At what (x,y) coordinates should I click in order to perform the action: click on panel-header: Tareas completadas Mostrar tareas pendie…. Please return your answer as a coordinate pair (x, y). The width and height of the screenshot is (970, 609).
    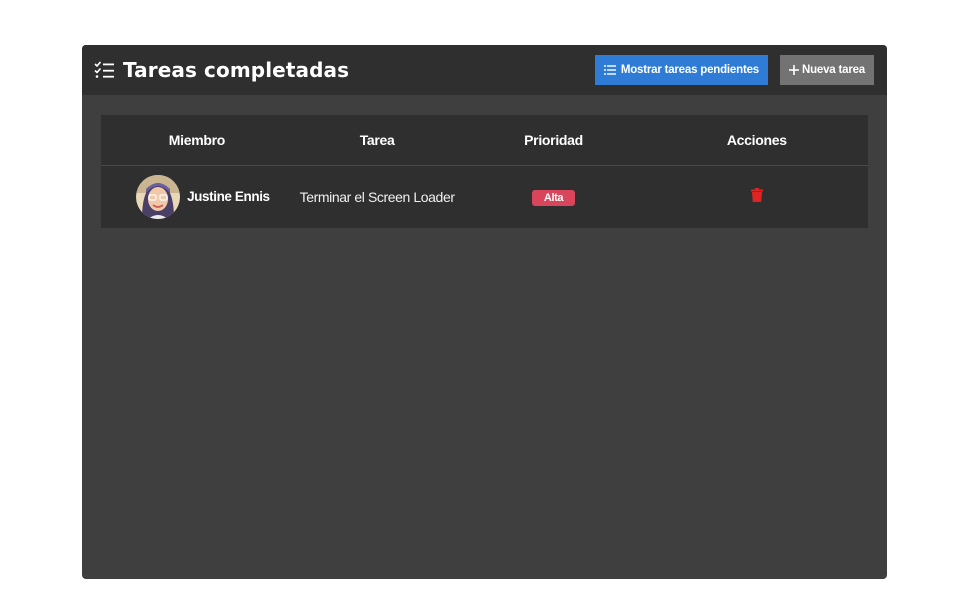
    Looking at the image, I should click on (484, 70).